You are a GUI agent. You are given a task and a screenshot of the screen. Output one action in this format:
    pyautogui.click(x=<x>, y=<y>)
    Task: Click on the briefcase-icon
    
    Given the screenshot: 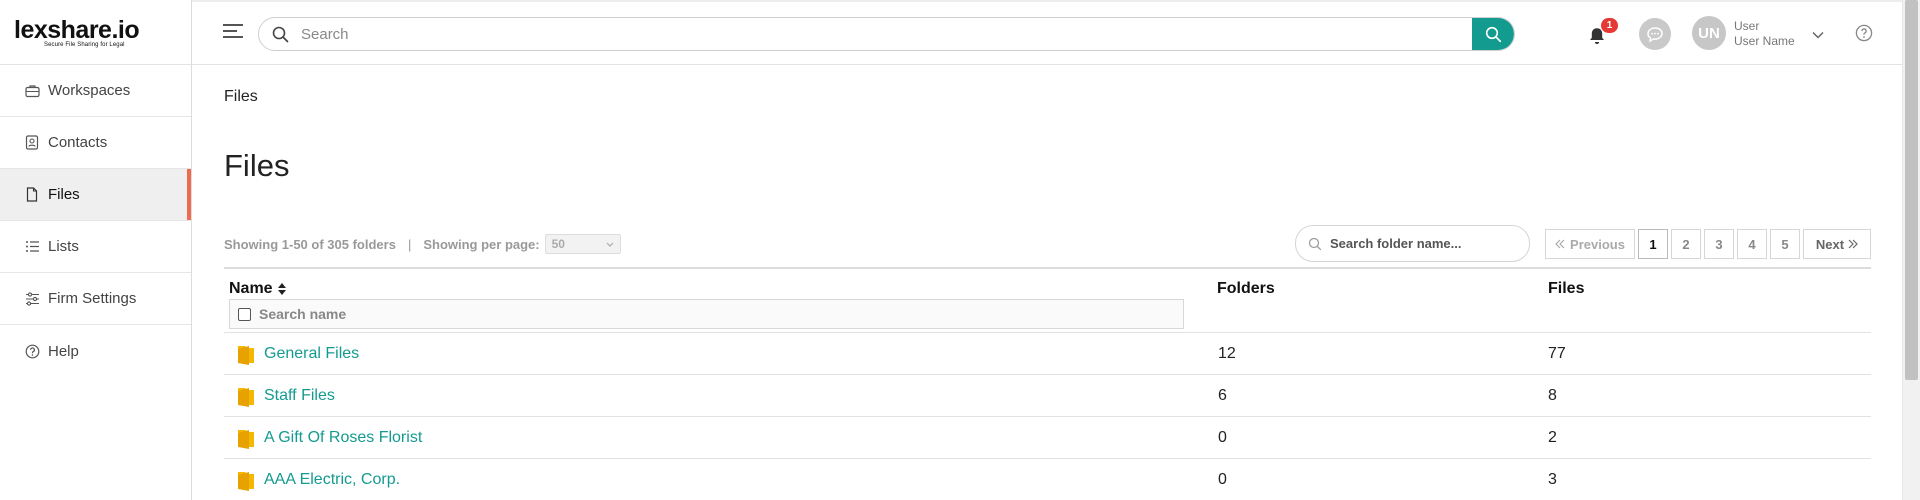 What is the action you would take?
    pyautogui.click(x=32, y=91)
    